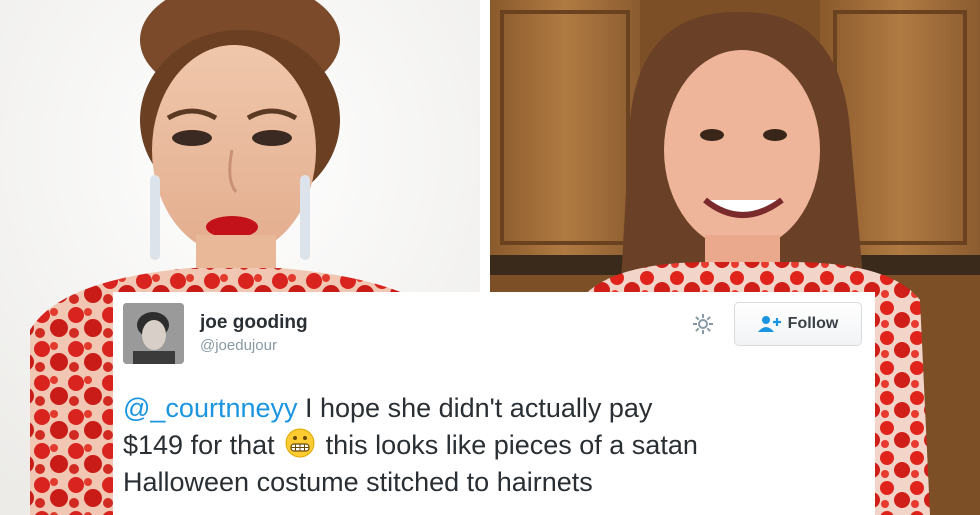 This screenshot has height=515, width=980. Describe the element at coordinates (254, 323) in the screenshot. I see `user-name: joe gooding` at that location.